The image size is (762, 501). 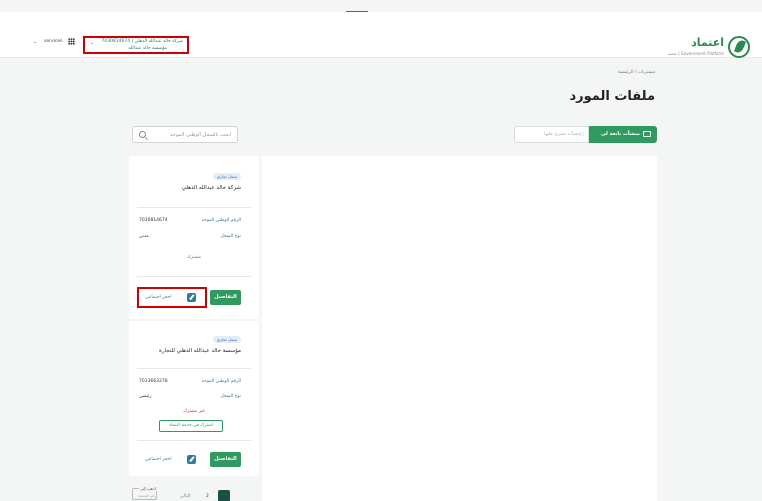 I want to click on breadcrumb: مشتريات / الرئيسية, so click(x=636, y=72).